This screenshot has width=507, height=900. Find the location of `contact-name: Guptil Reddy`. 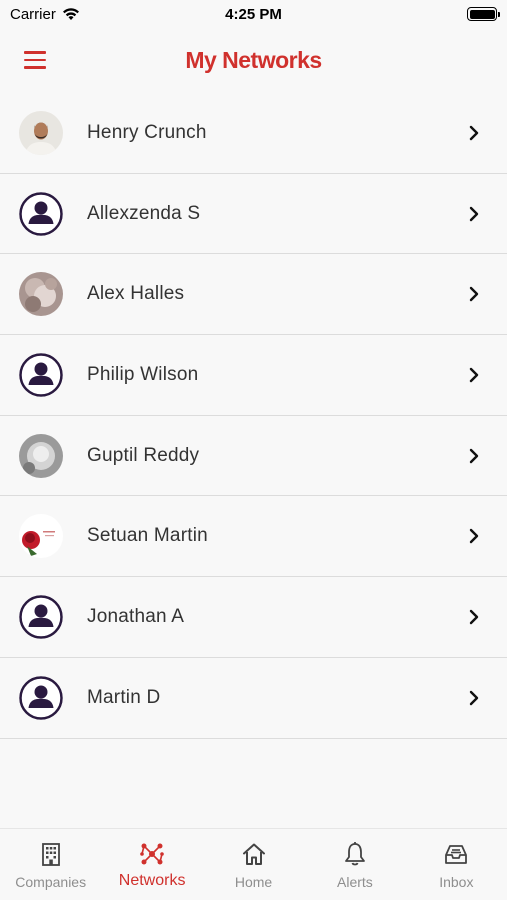

contact-name: Guptil Reddy is located at coordinates (143, 455).